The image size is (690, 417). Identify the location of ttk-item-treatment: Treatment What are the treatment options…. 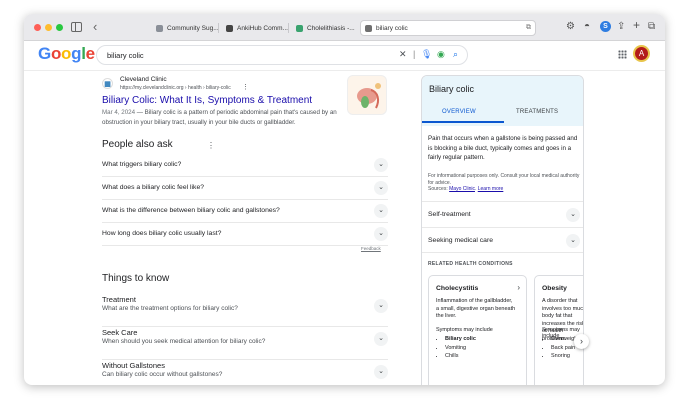
(245, 311).